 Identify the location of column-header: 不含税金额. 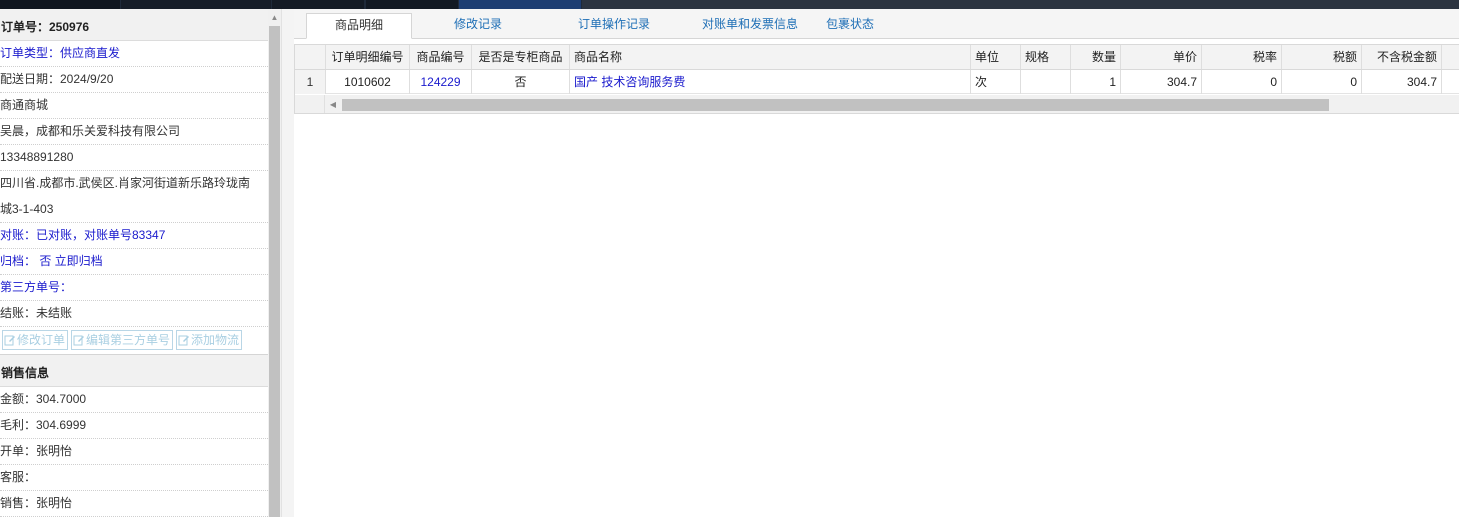
(1402, 57).